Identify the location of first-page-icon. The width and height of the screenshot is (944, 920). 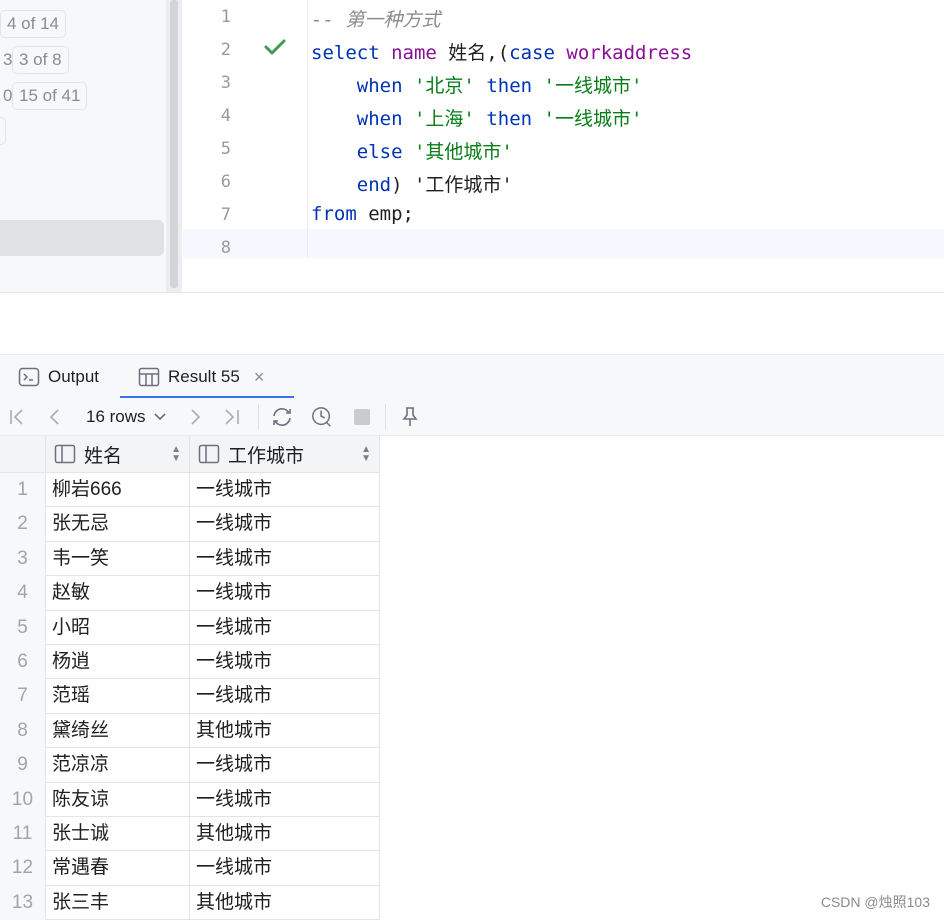
(17, 417).